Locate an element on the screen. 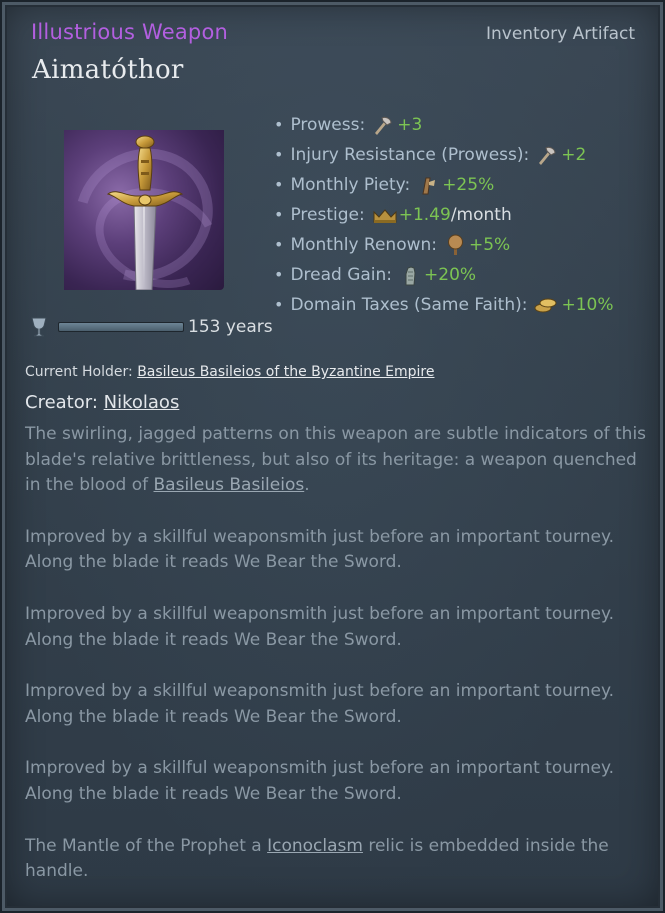 Image resolution: width=665 pixels, height=913 pixels. modifier-monthly-piety: • Monthly Piety: +25% is located at coordinates (444, 185).